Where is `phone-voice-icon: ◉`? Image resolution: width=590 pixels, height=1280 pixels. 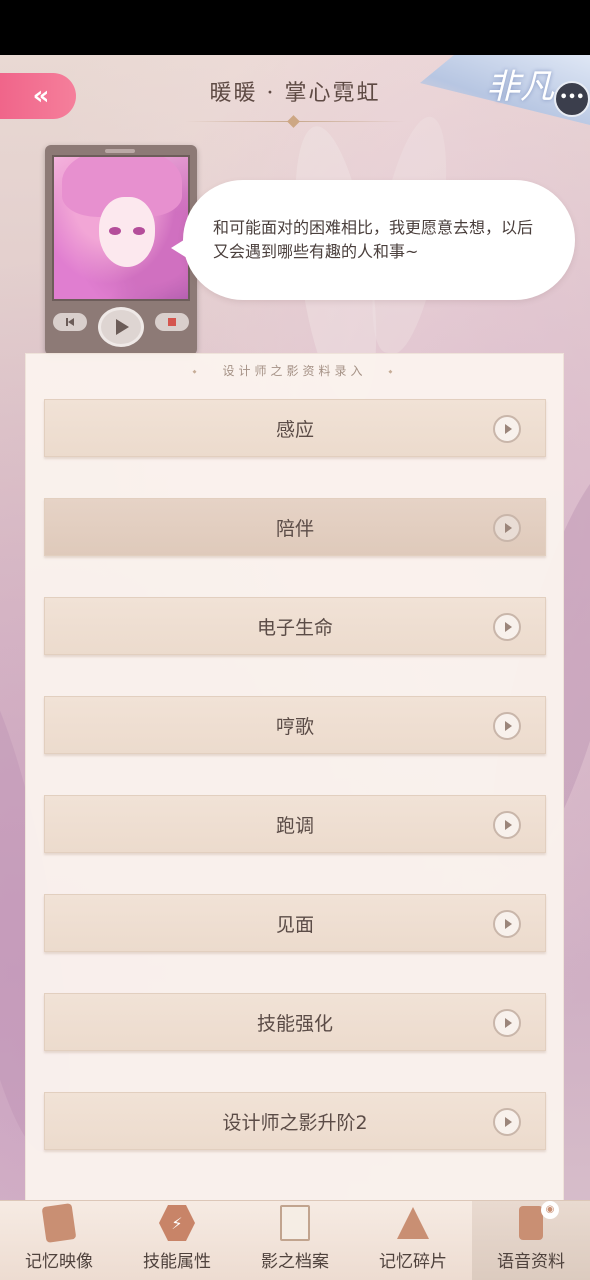
phone-voice-icon: ◉ is located at coordinates (536, 1221).